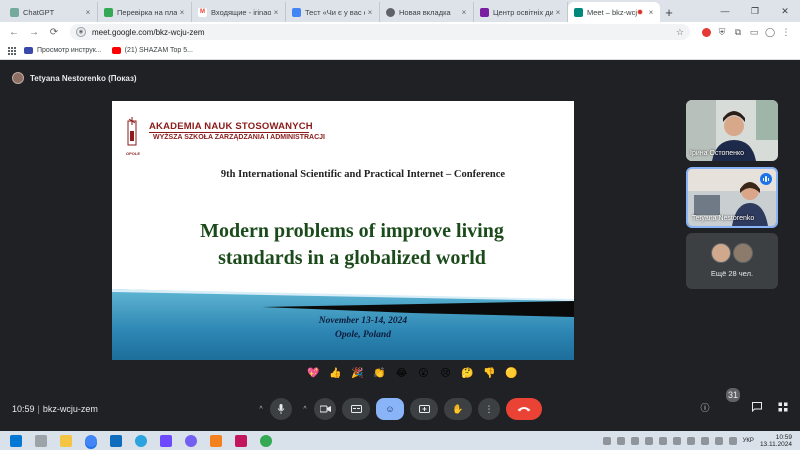 This screenshot has height=450, width=800. I want to click on window-controls: — ❐ ✕, so click(755, 11).